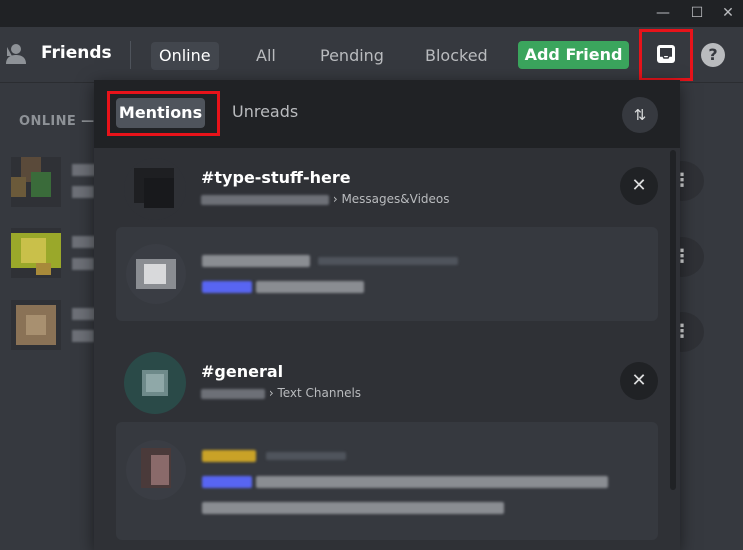  Describe the element at coordinates (325, 199) in the screenshot. I see `channel-category: › Messages&Videos` at that location.